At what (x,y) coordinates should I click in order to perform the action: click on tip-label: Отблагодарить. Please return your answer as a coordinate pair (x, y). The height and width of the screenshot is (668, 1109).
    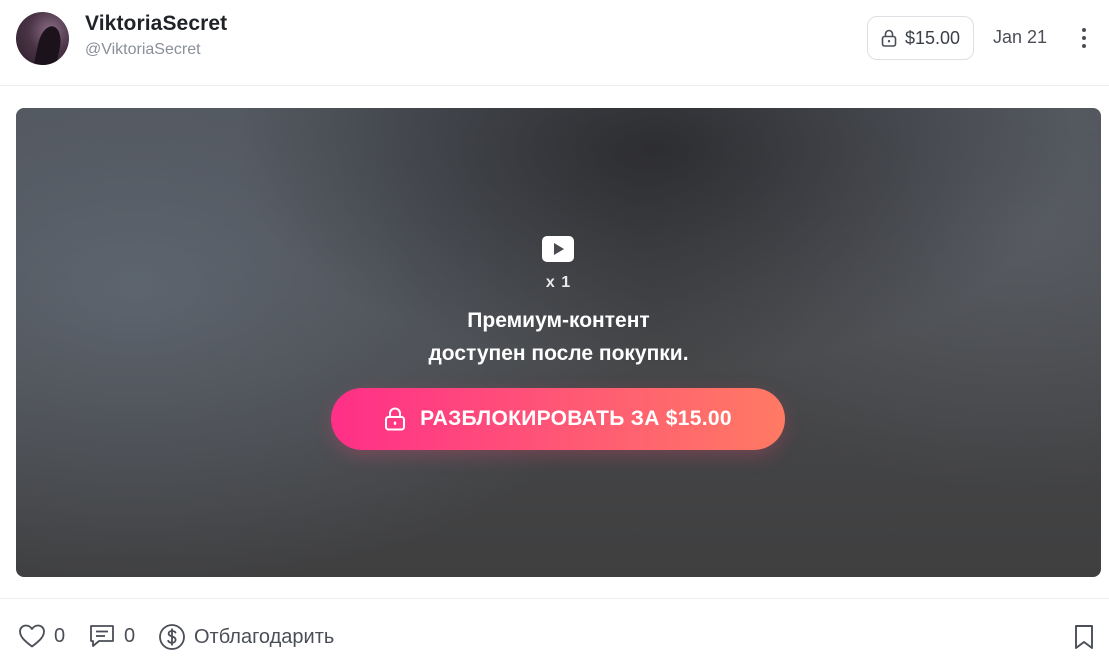
    Looking at the image, I should click on (264, 636).